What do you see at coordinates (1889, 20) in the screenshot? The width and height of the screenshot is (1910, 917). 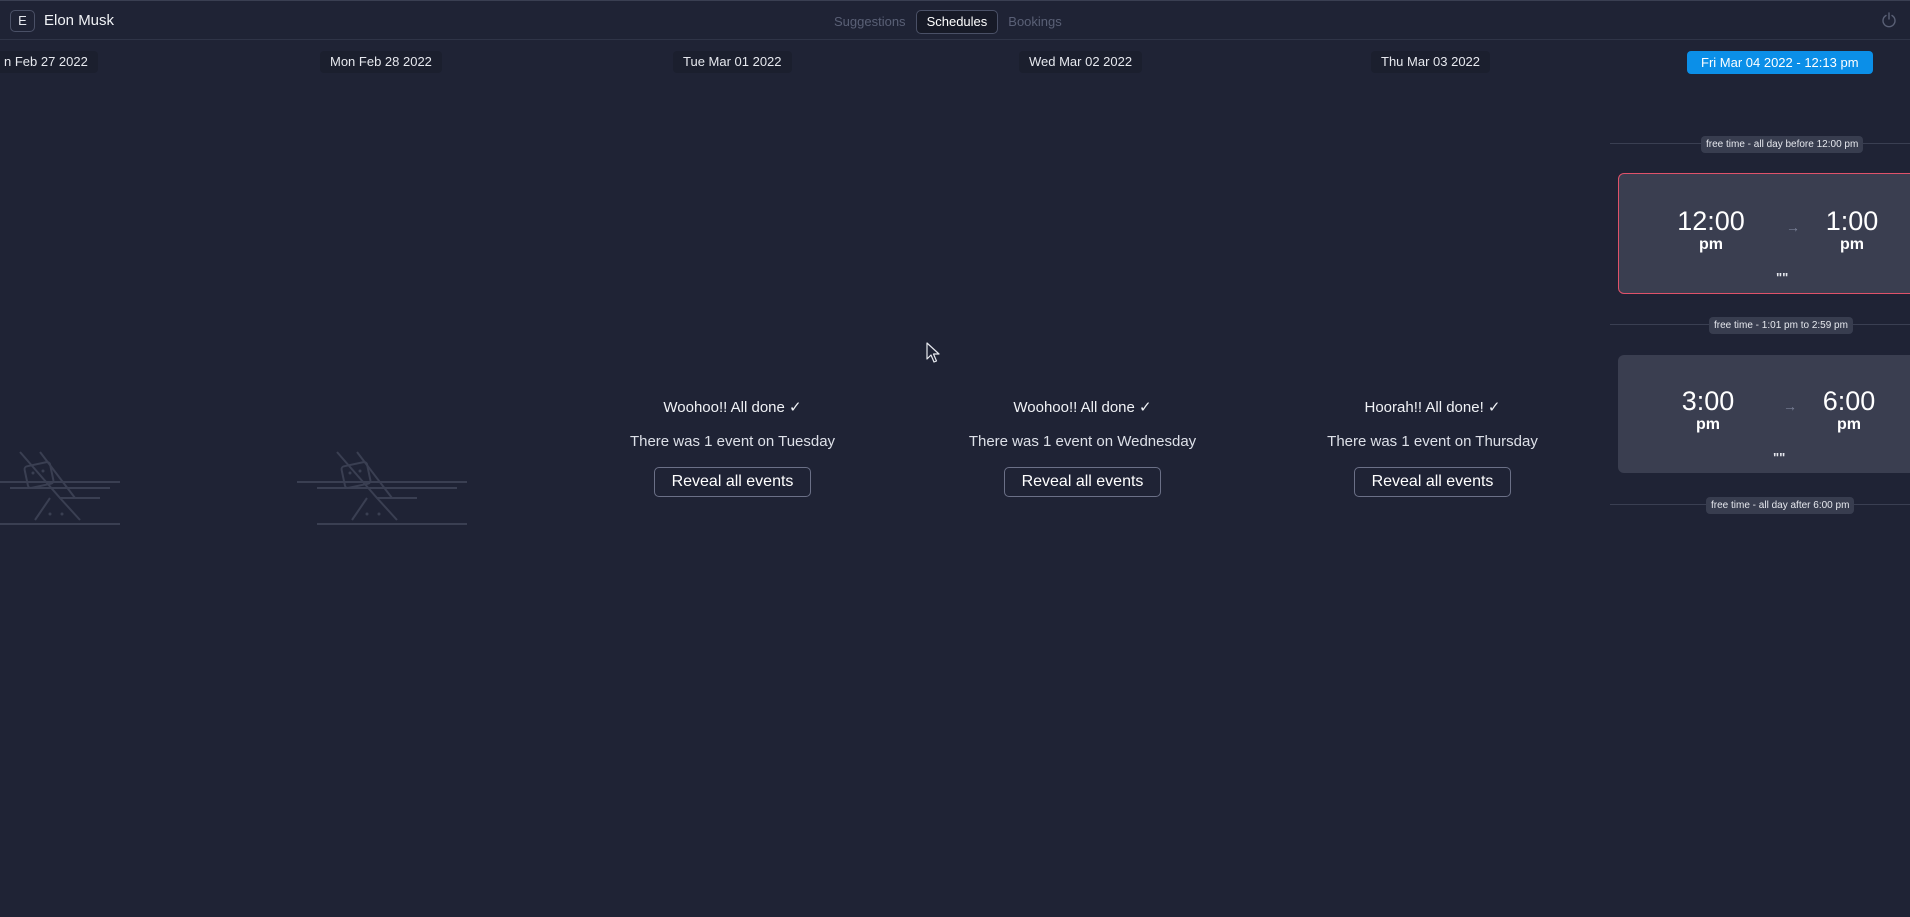 I see `power-icon` at bounding box center [1889, 20].